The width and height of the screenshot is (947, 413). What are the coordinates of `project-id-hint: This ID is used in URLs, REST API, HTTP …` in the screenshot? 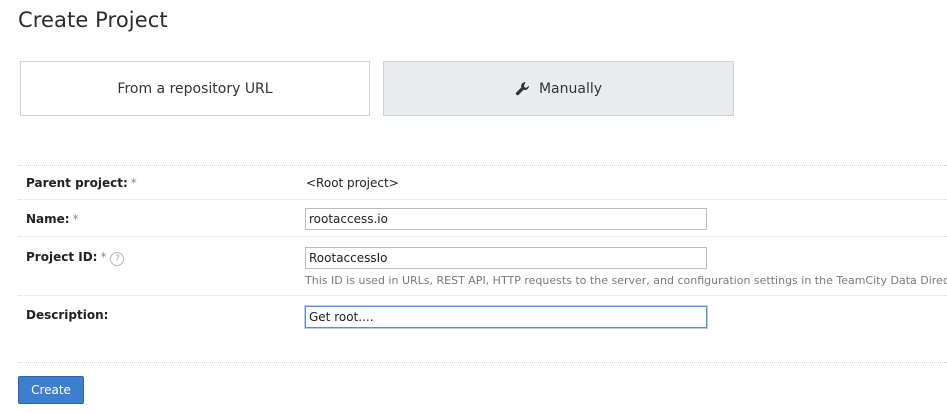 It's located at (626, 280).